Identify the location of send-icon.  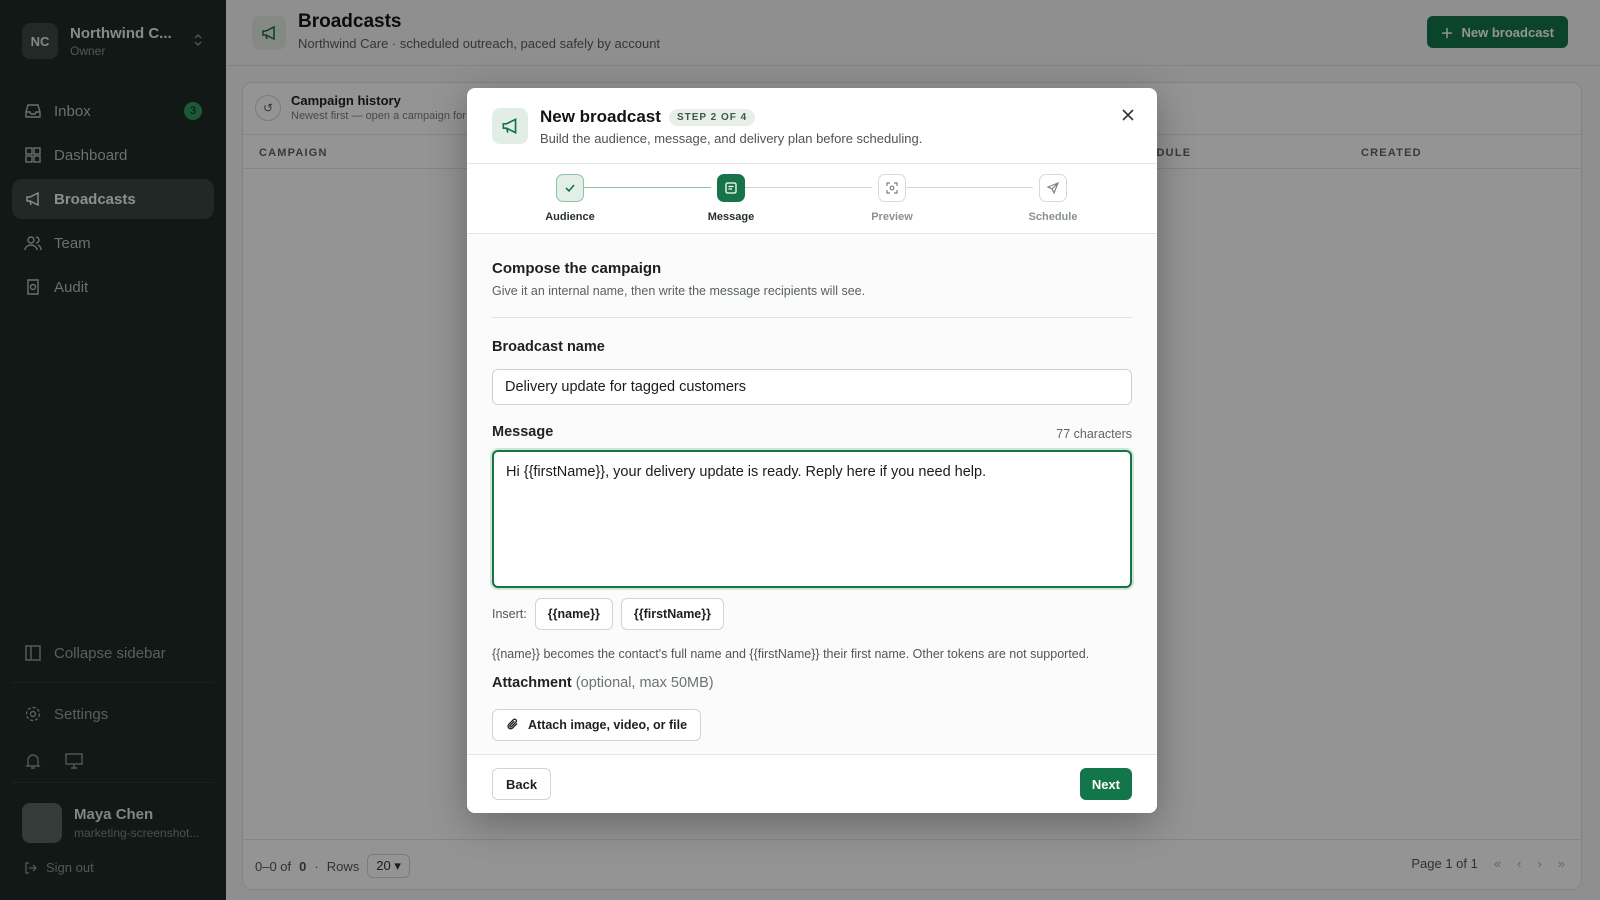
(1053, 188).